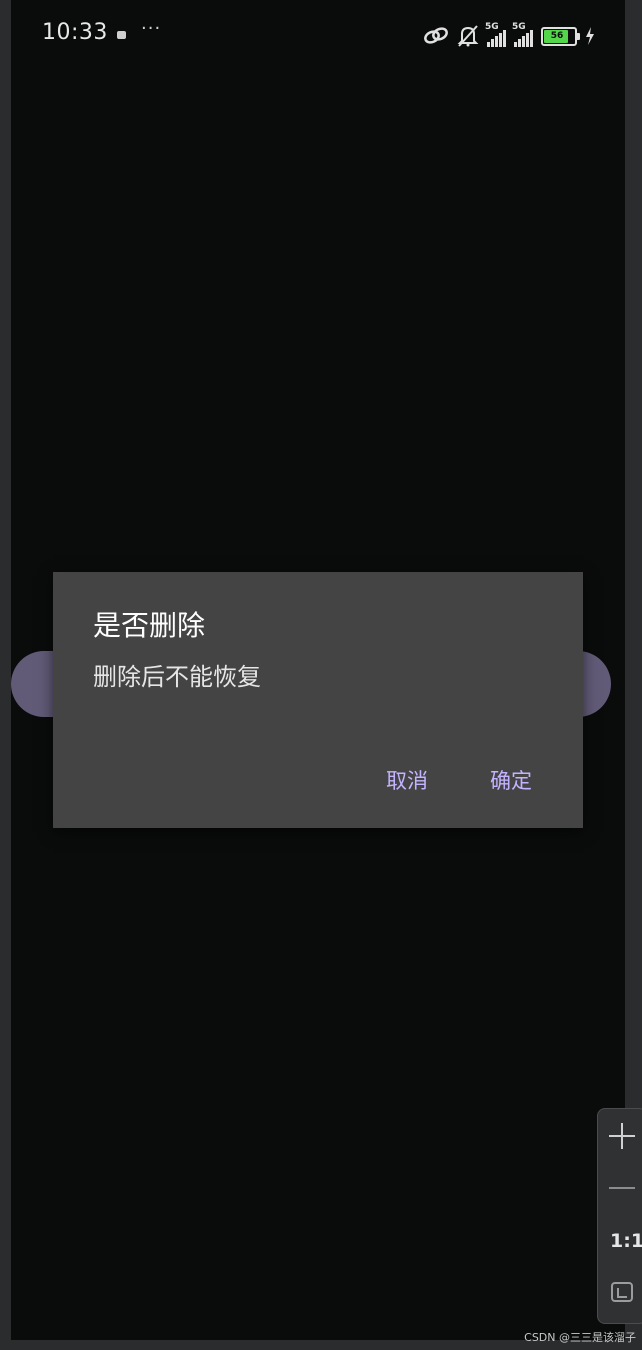 This screenshot has height=1350, width=642. What do you see at coordinates (622, 1188) in the screenshot?
I see `zoom-out-icon` at bounding box center [622, 1188].